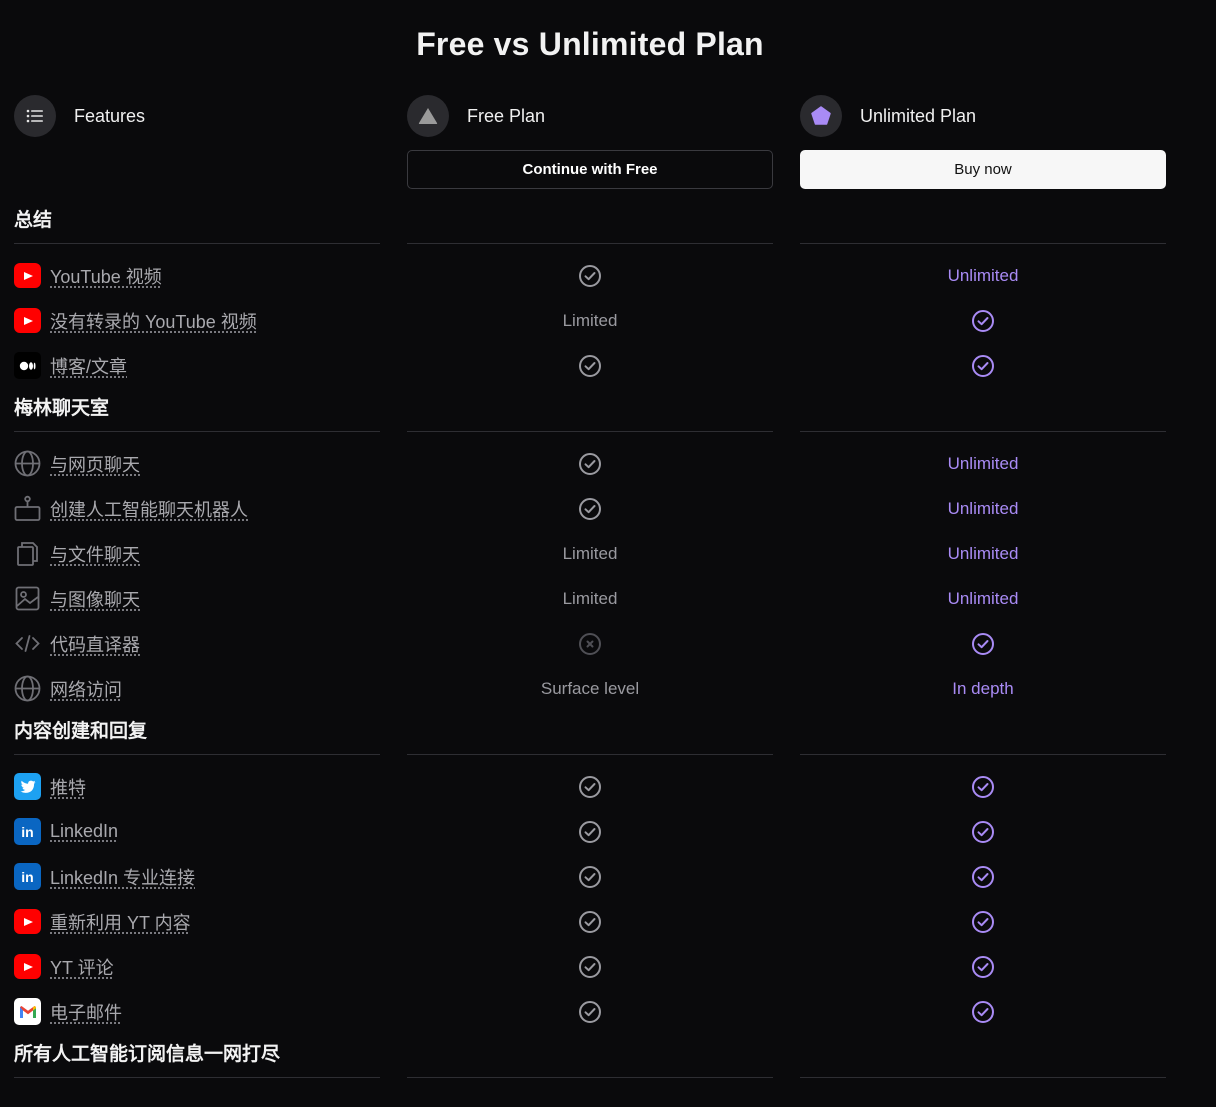  Describe the element at coordinates (590, 44) in the screenshot. I see `page-title: Free vs Unlimited Plan` at that location.